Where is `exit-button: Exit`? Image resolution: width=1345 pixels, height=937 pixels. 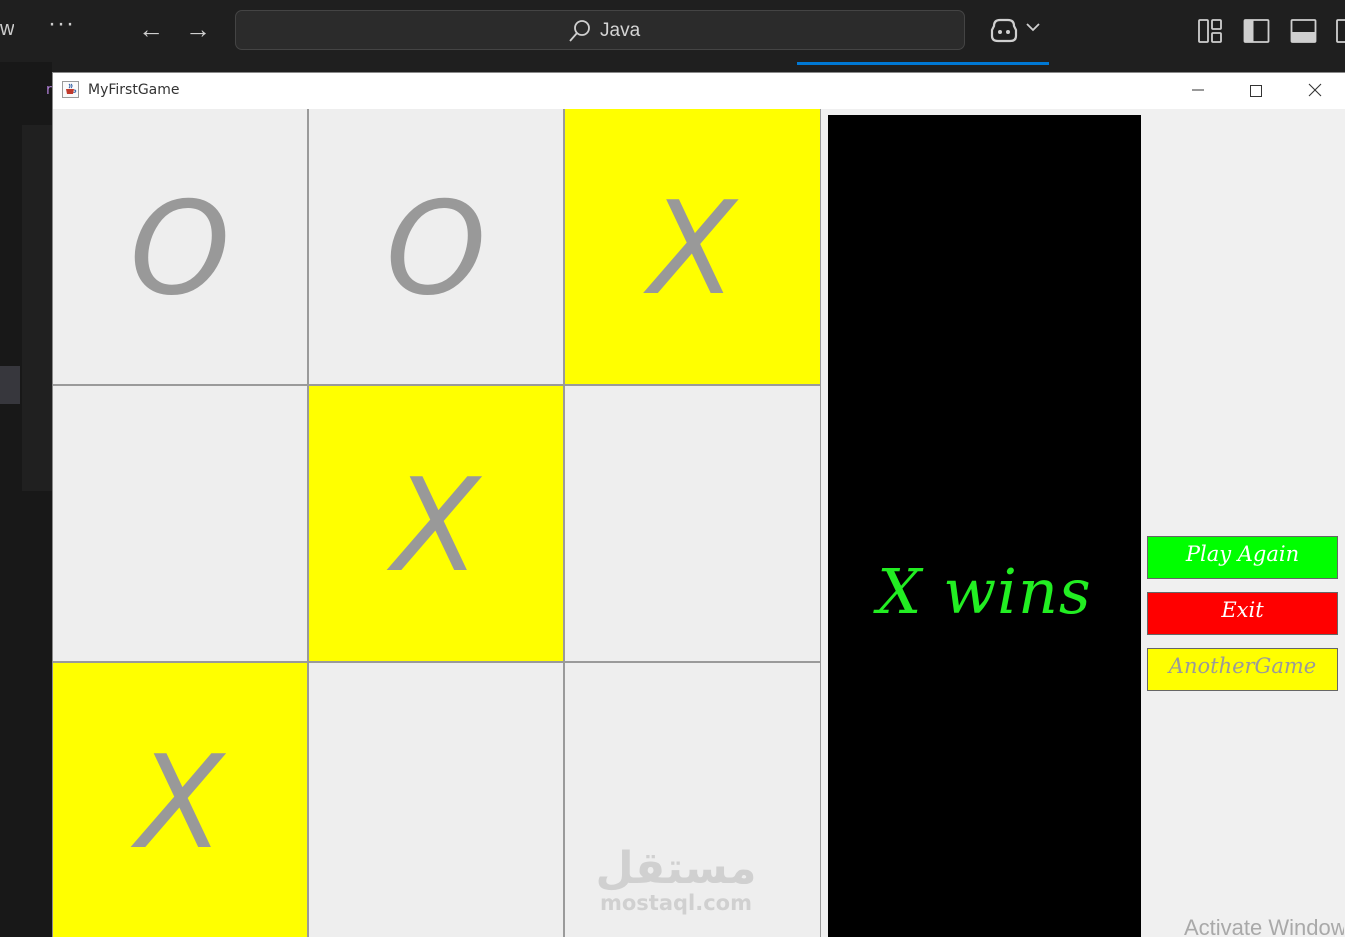
exit-button: Exit is located at coordinates (1242, 613).